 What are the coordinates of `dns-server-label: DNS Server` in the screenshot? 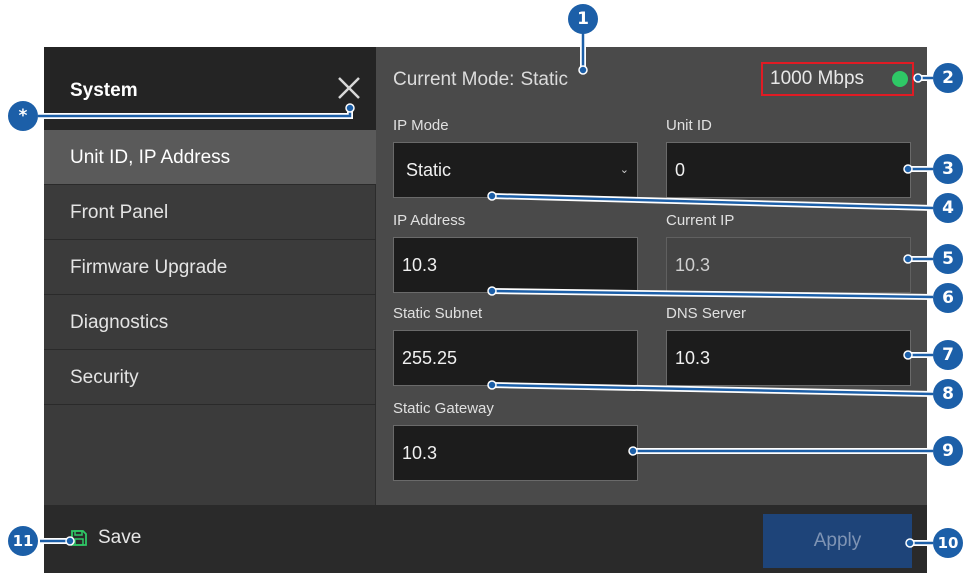 It's located at (706, 313).